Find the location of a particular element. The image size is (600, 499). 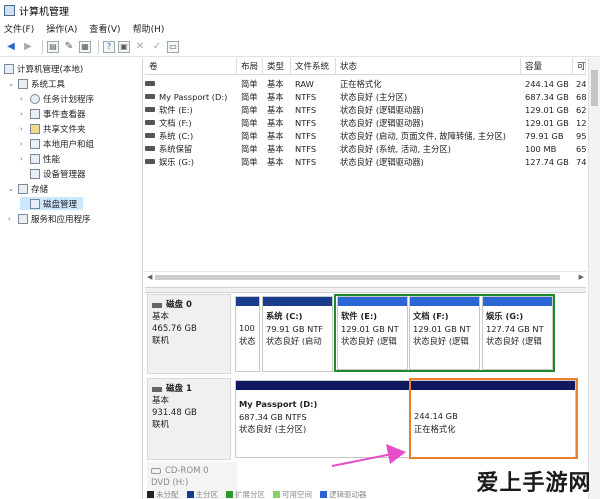

primary-partition-bar is located at coordinates (297, 301).